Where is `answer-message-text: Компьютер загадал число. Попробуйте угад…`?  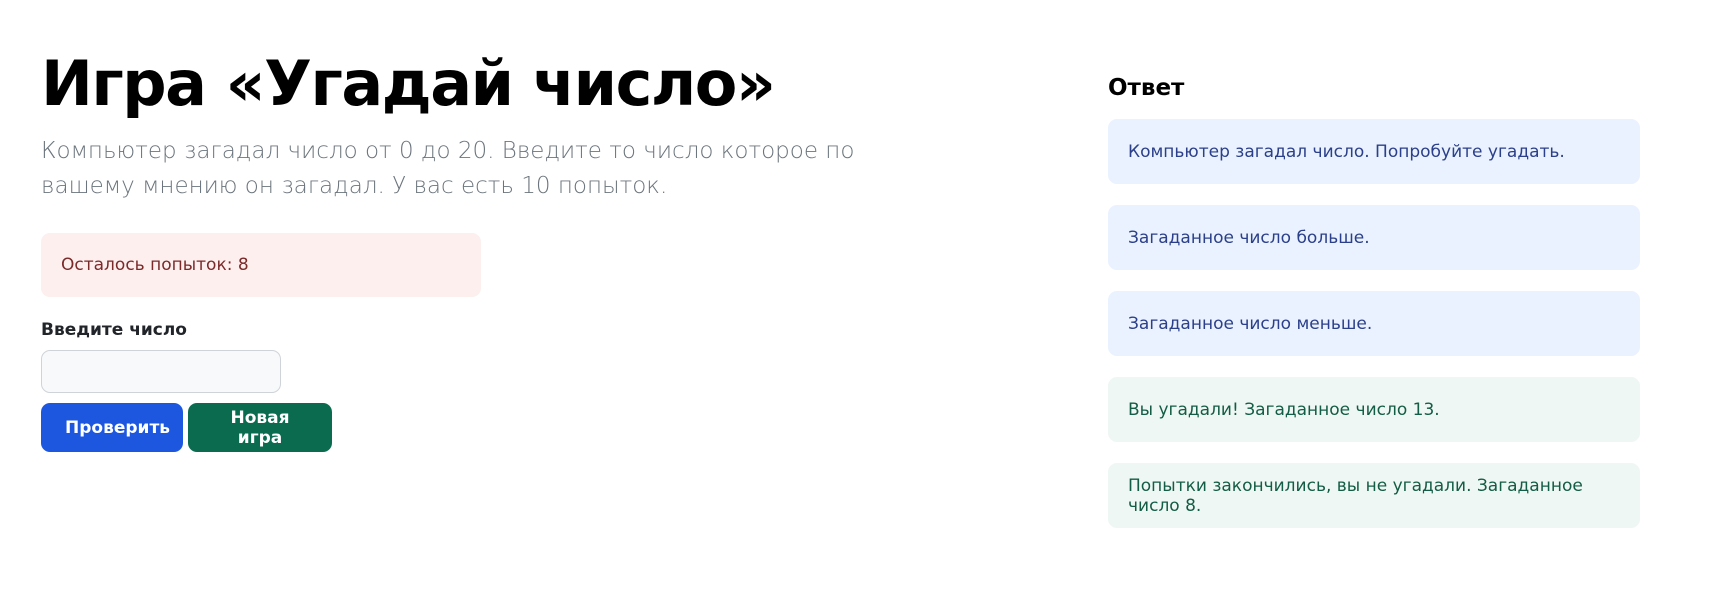
answer-message-text: Компьютер загадал число. Попробуйте угад… is located at coordinates (1346, 151).